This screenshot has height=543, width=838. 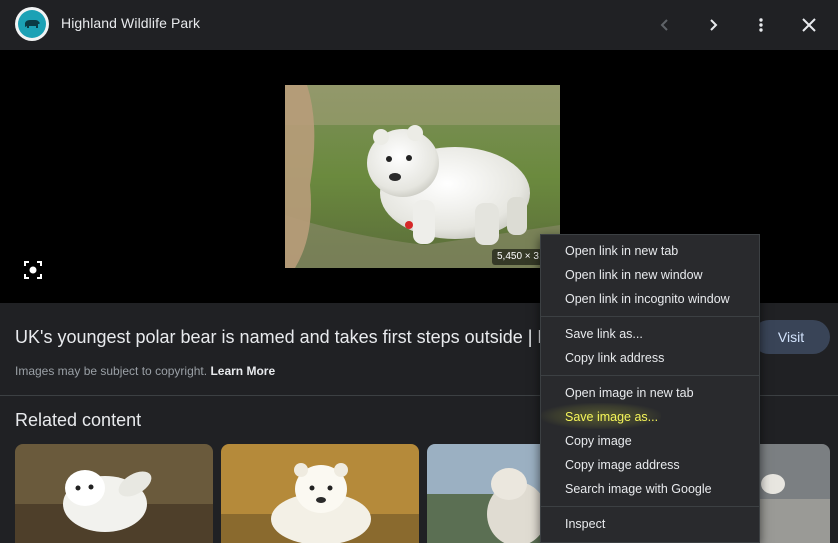 I want to click on chevron-right-icon, so click(x=714, y=25).